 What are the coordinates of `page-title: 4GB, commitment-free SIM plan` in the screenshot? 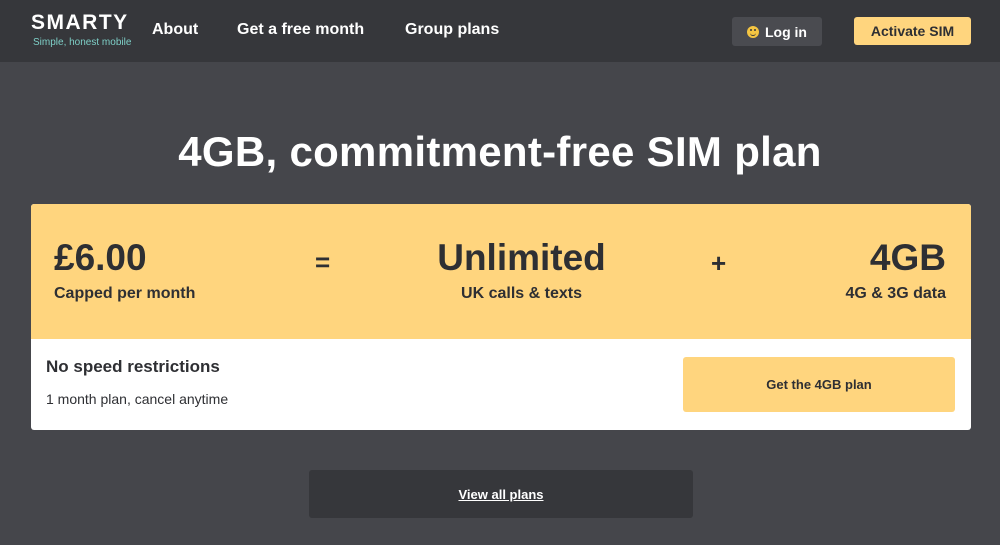 It's located at (500, 151).